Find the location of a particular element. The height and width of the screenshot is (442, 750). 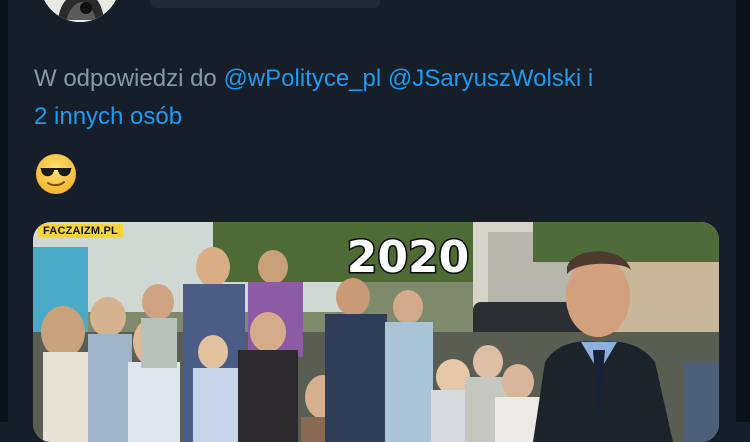

mention-link-jsaryuszwolski: @JSaryuszWolski is located at coordinates (484, 78).